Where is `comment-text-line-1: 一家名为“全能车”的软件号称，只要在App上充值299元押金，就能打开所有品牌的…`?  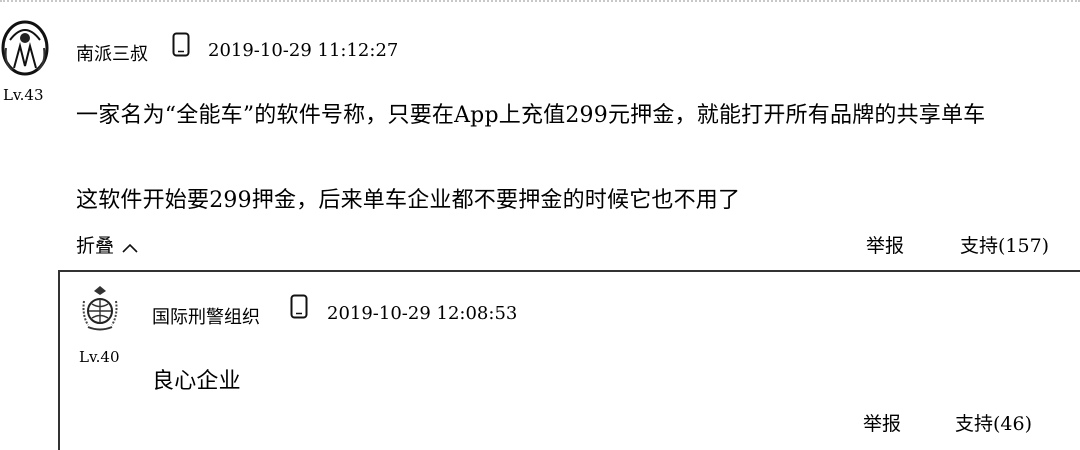 comment-text-line-1: 一家名为“全能车”的软件号称，只要在App上充值299元押金，就能打开所有品牌的… is located at coordinates (531, 115).